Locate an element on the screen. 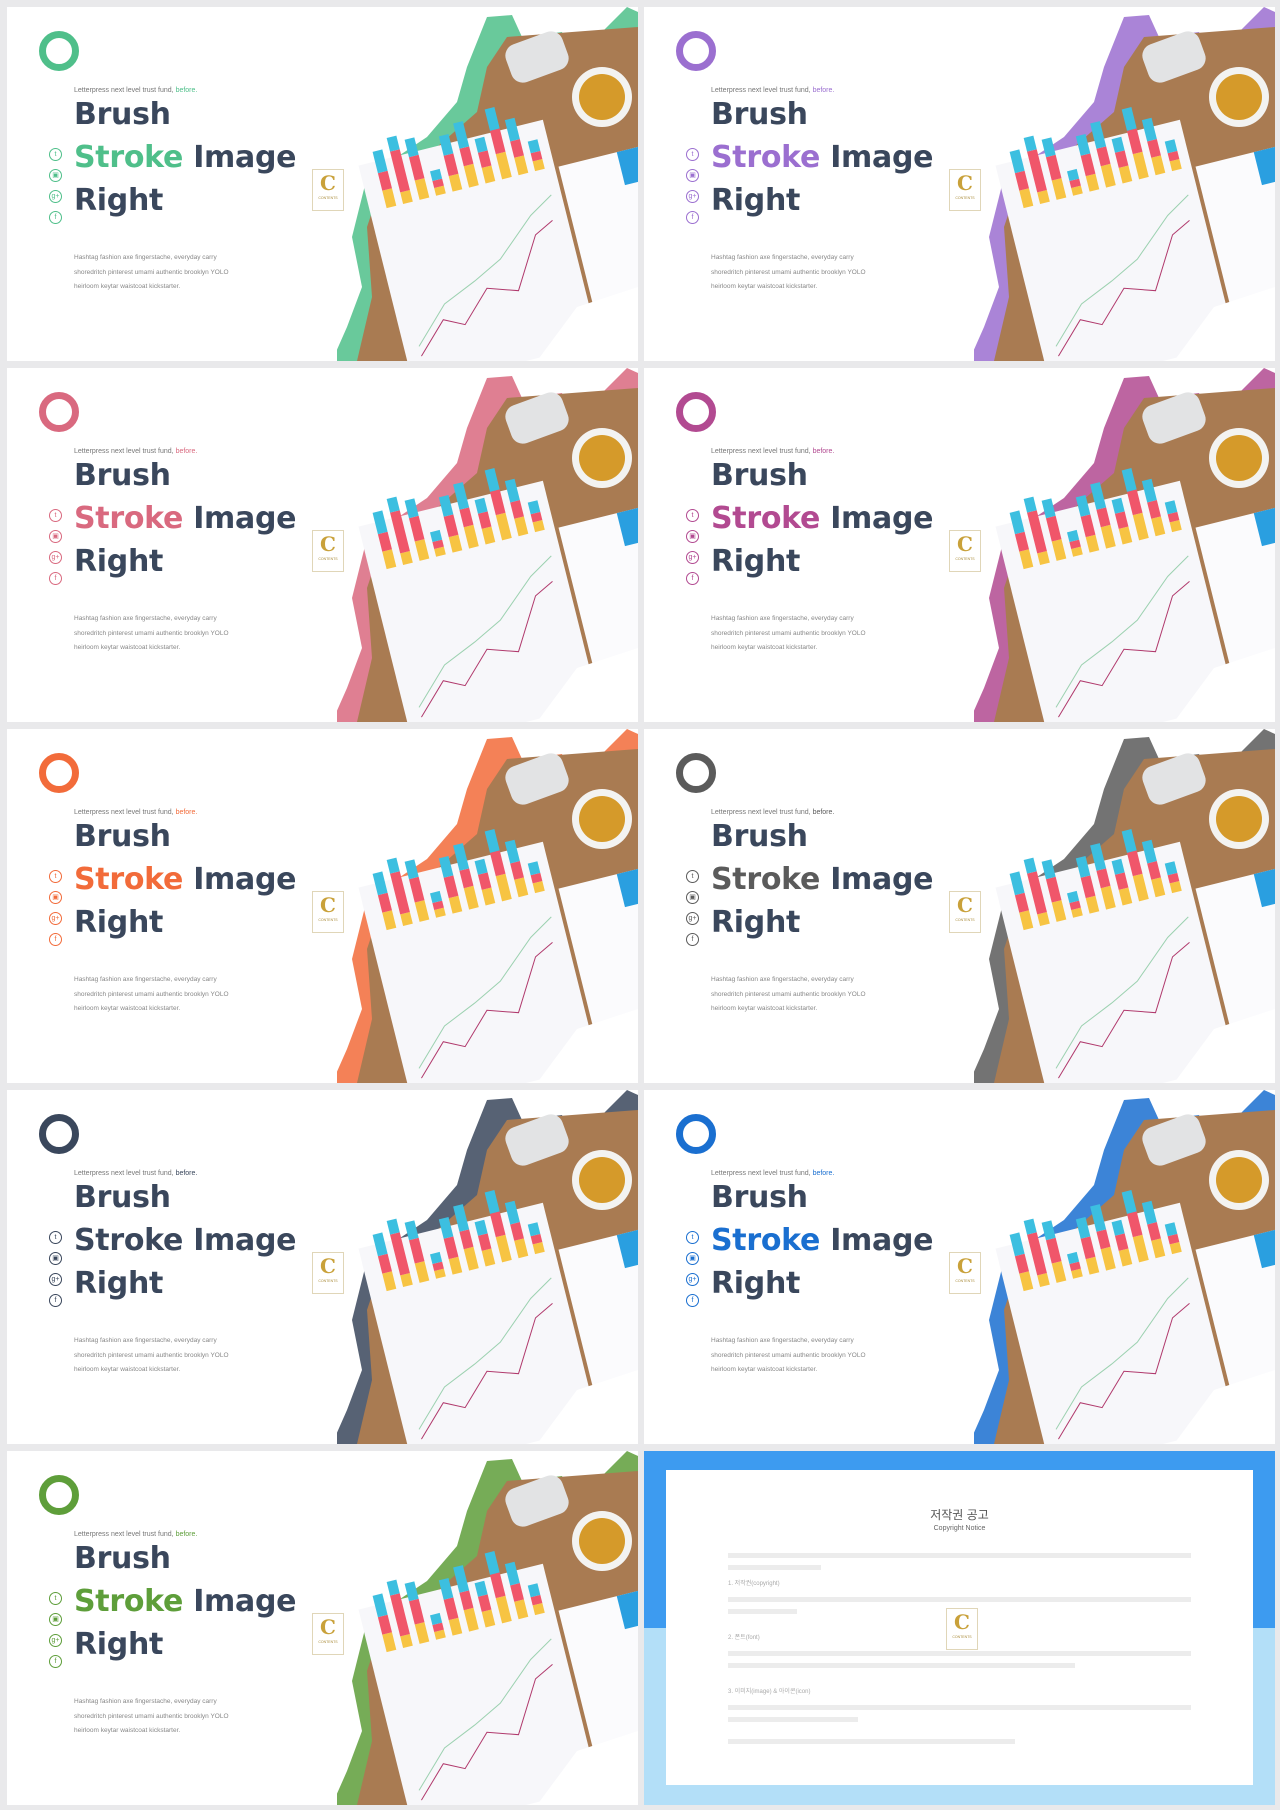  section-heading: 2. 폰트(font) is located at coordinates (744, 1638).